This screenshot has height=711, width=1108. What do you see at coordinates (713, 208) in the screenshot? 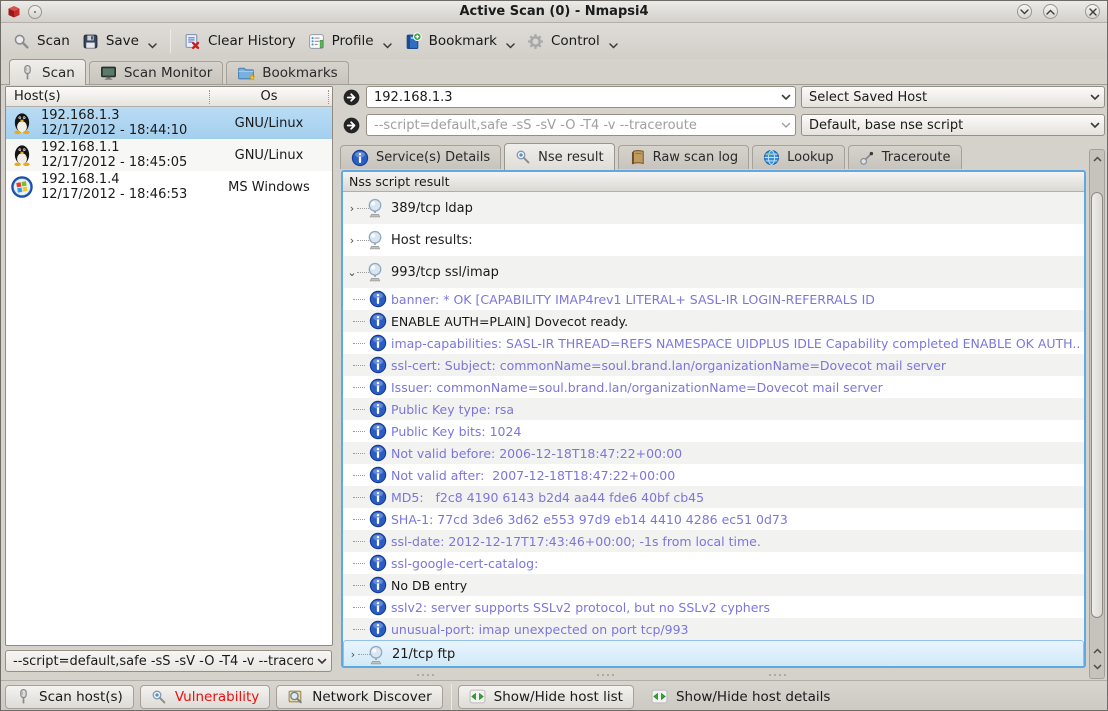
I see `tree-port-row: › 389/tcp ldap` at bounding box center [713, 208].